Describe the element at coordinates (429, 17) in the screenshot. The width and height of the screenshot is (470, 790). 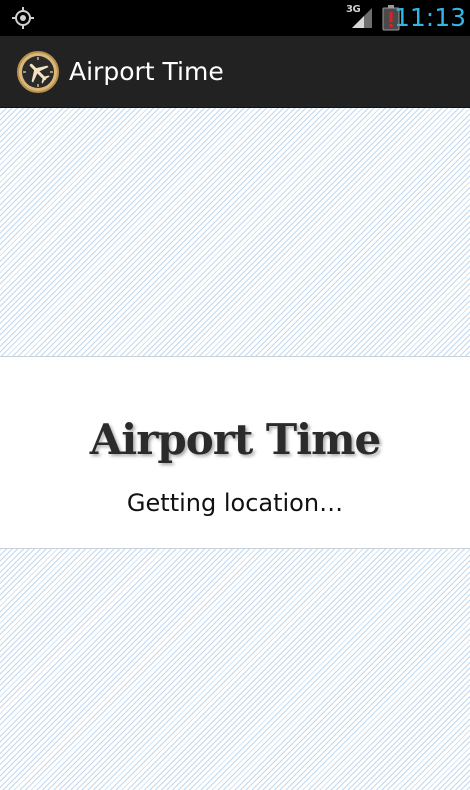
I see `status-clock: 11:13` at that location.